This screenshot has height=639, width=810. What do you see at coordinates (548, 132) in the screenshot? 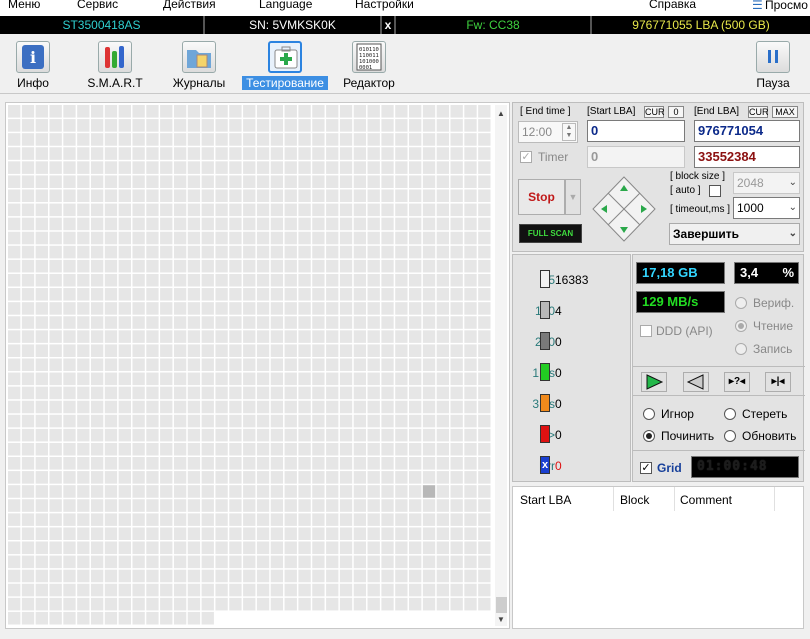
I see `end-time-input: 12:00 ▲ ▼` at bounding box center [548, 132].